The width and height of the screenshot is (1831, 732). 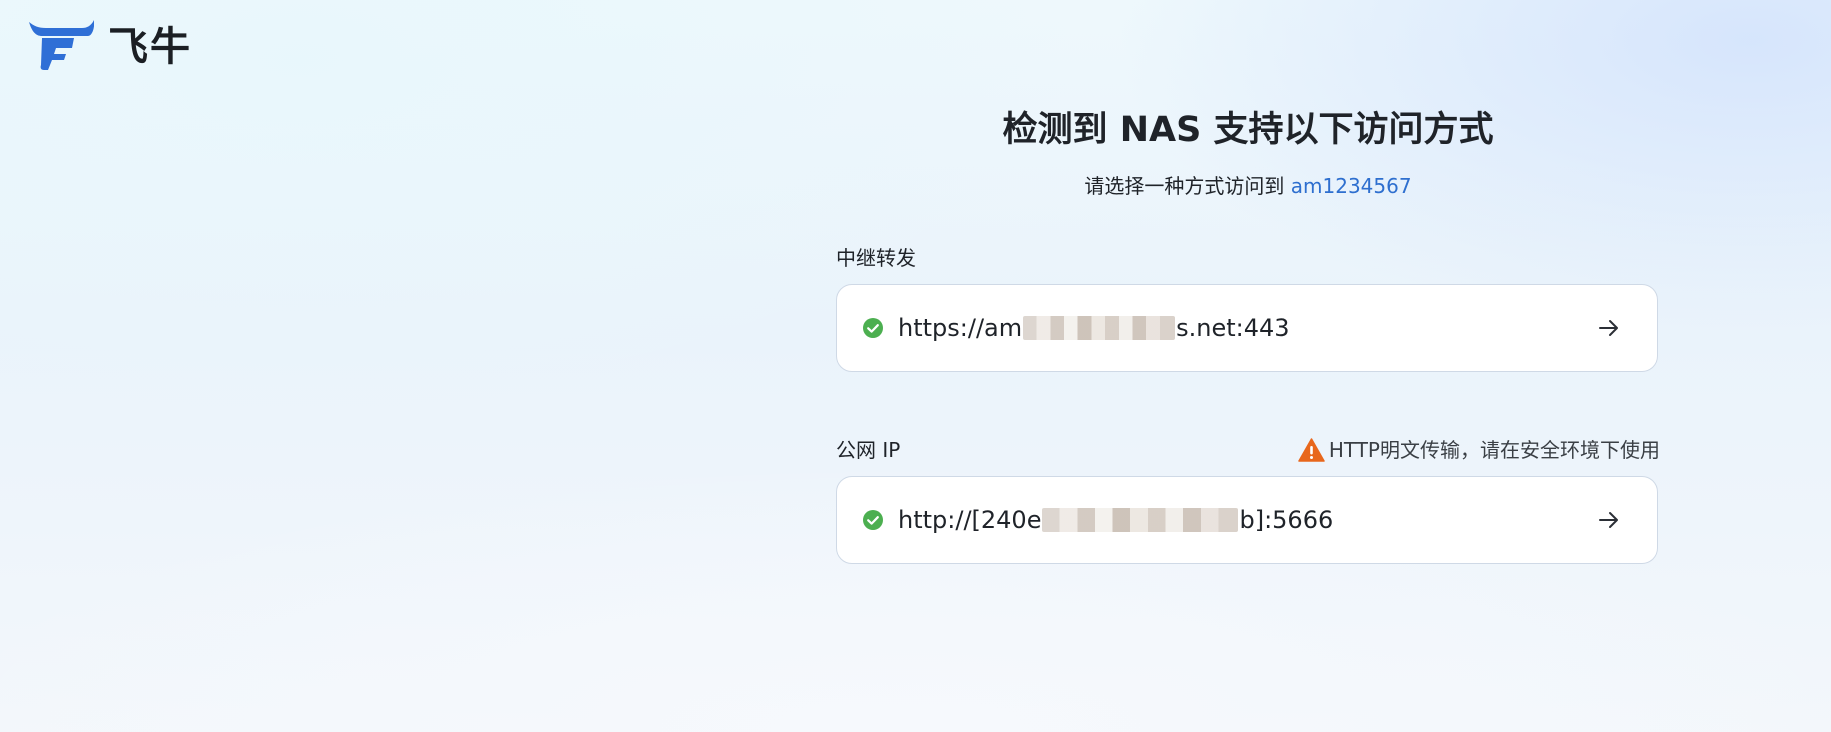 What do you see at coordinates (876, 258) in the screenshot?
I see `relay-section-label: 中继转发` at bounding box center [876, 258].